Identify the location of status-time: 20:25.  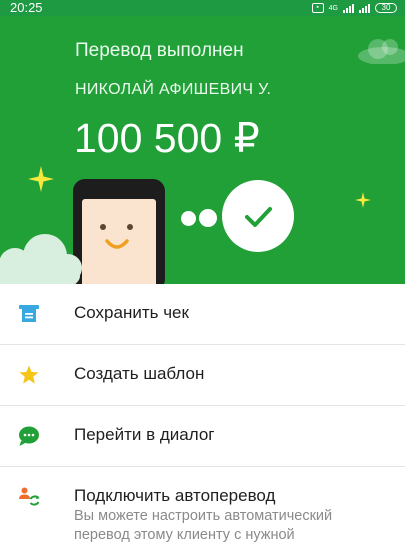
(26, 7).